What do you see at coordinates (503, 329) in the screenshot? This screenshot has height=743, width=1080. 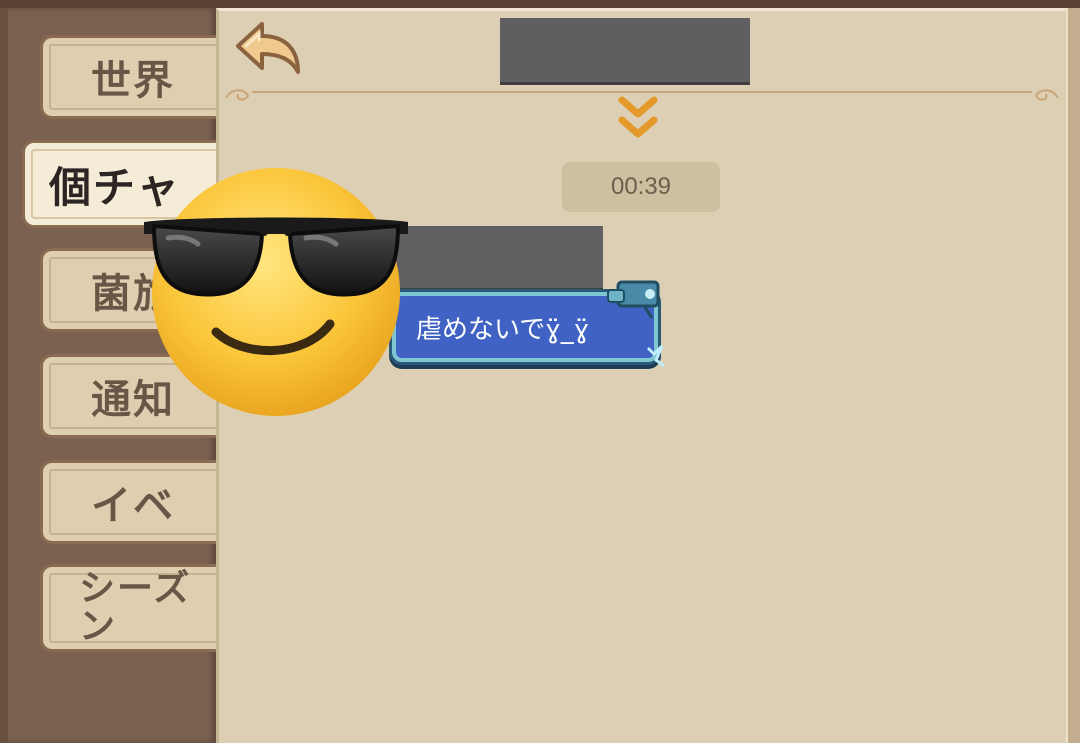 I see `message-text: 虐めないでɣ̈̈_ɣ̈̈` at bounding box center [503, 329].